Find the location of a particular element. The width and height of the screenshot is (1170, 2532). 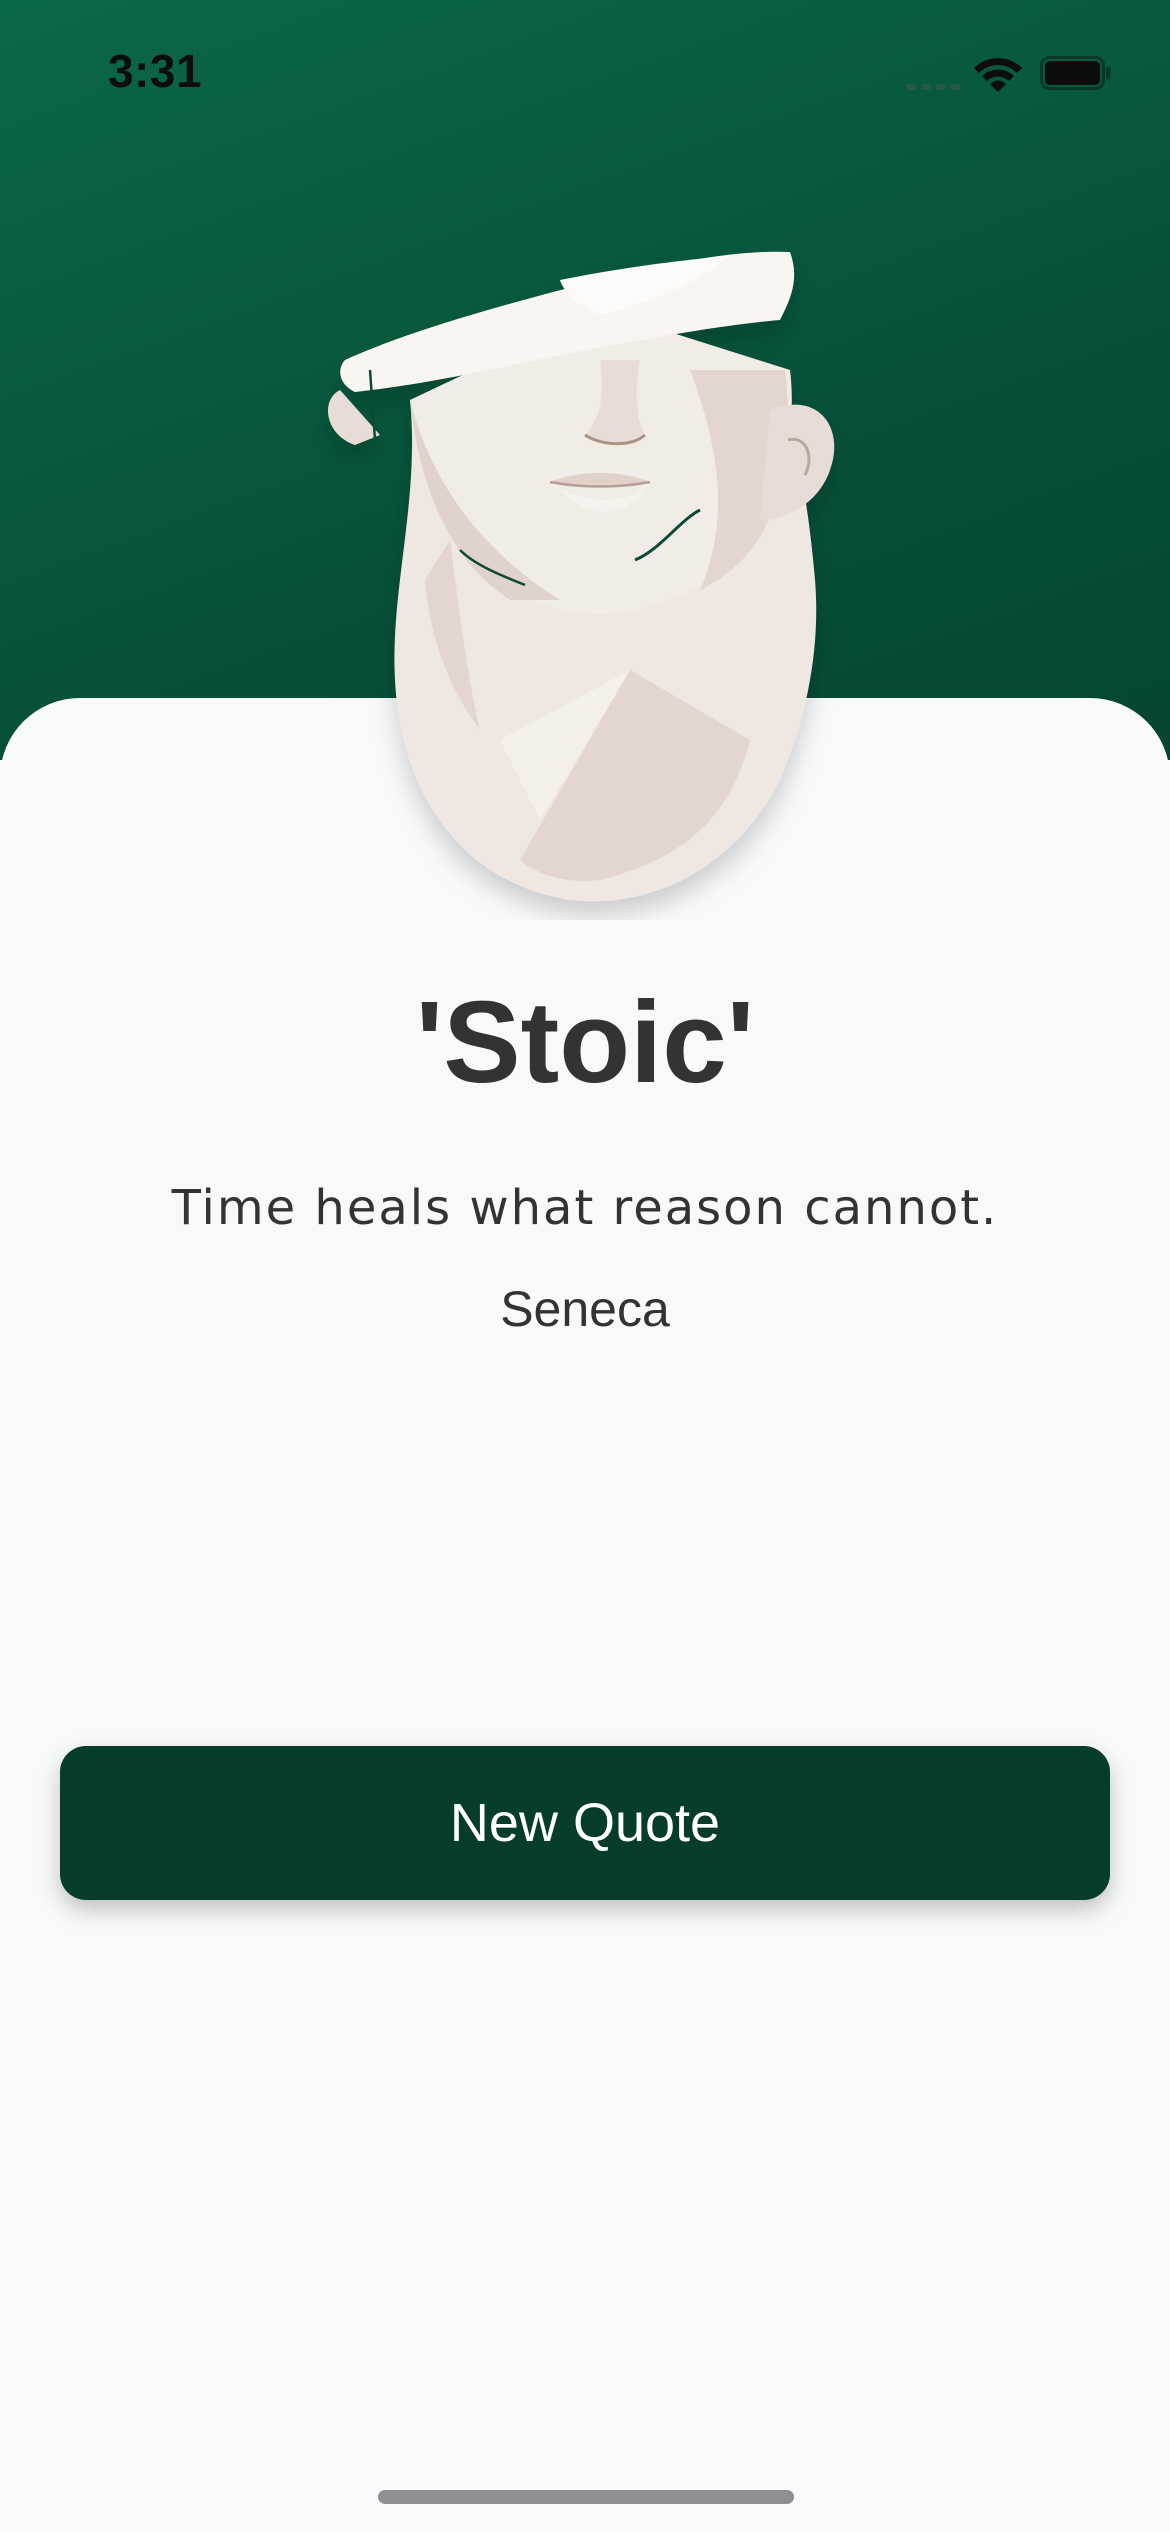

stoic-bust-icon is located at coordinates (581, 576).